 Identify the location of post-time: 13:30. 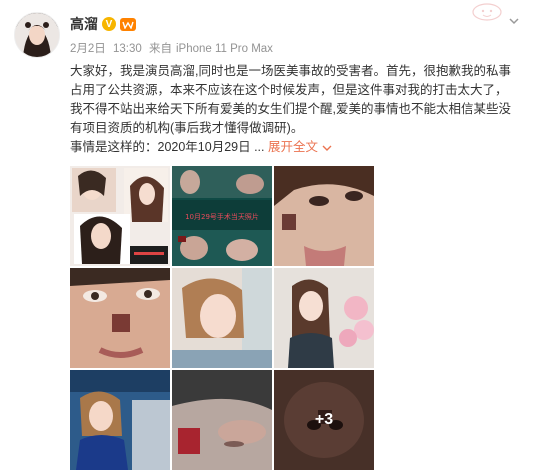
(127, 49).